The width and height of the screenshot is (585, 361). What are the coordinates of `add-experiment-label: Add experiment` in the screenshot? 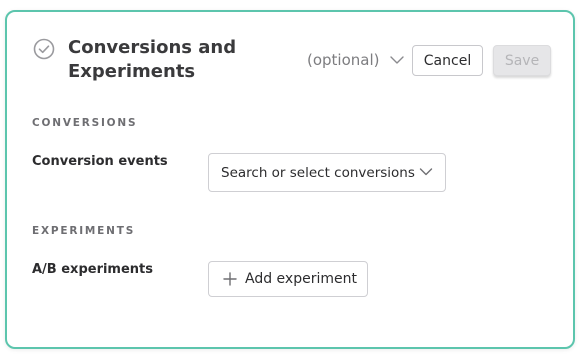 It's located at (301, 279).